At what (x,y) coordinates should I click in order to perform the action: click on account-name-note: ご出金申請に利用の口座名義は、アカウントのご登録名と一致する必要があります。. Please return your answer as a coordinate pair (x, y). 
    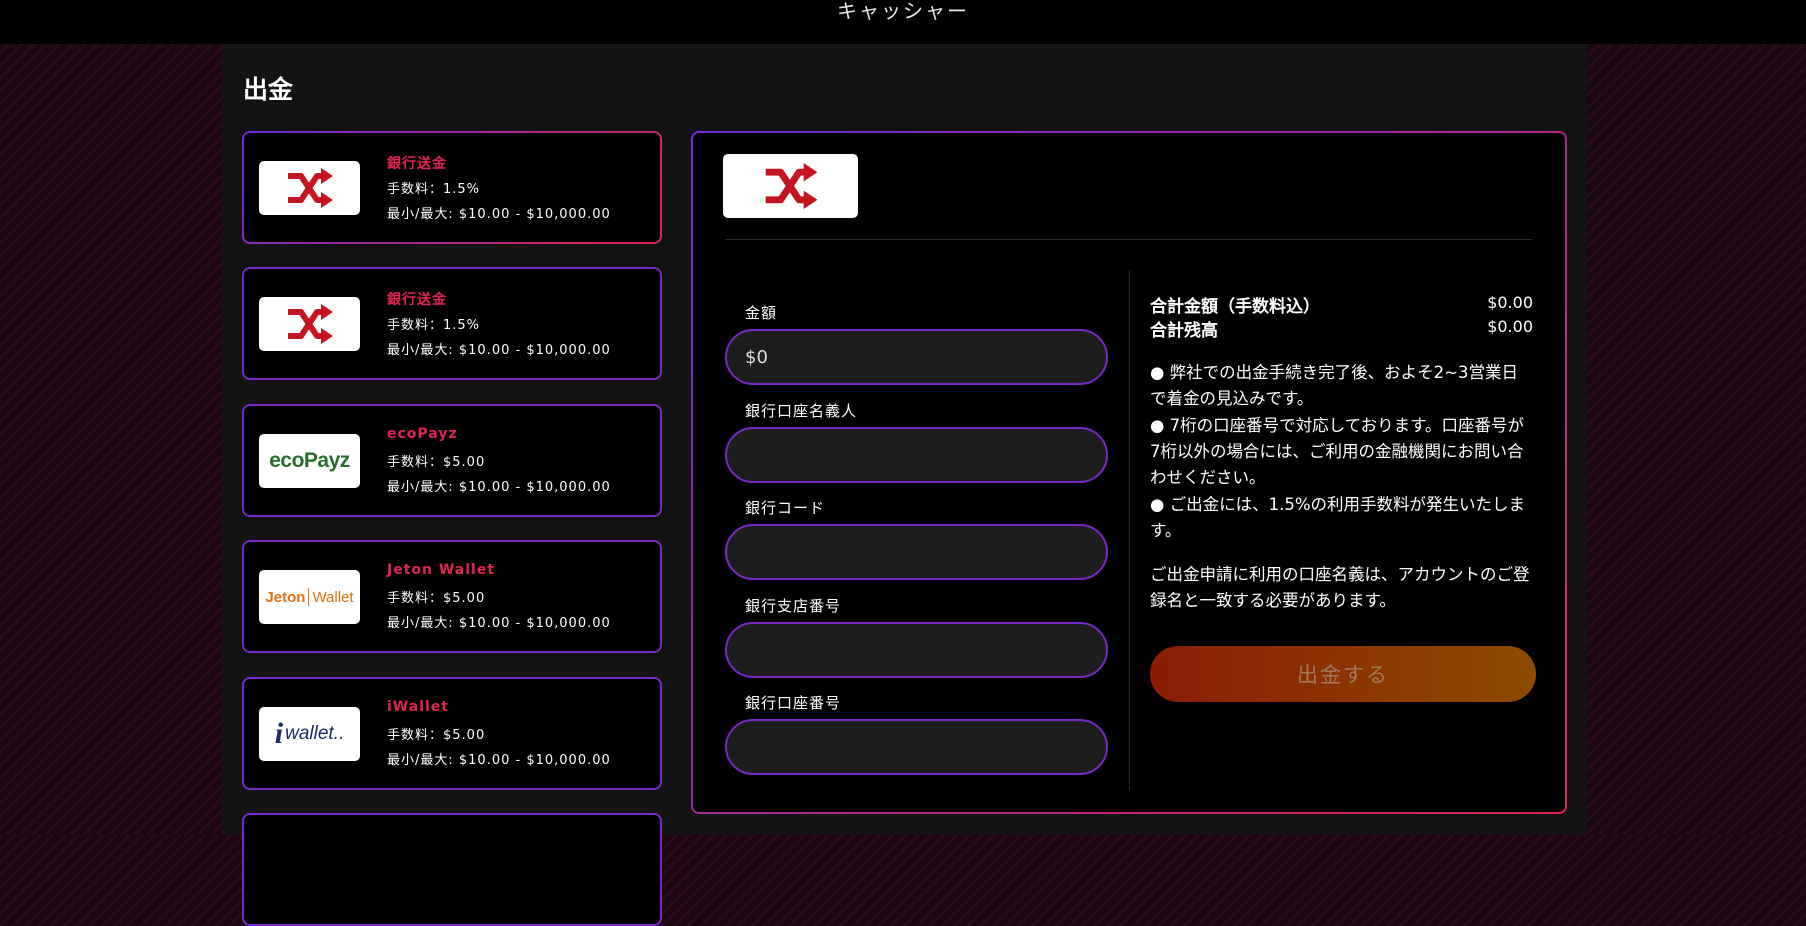
    Looking at the image, I should click on (1340, 587).